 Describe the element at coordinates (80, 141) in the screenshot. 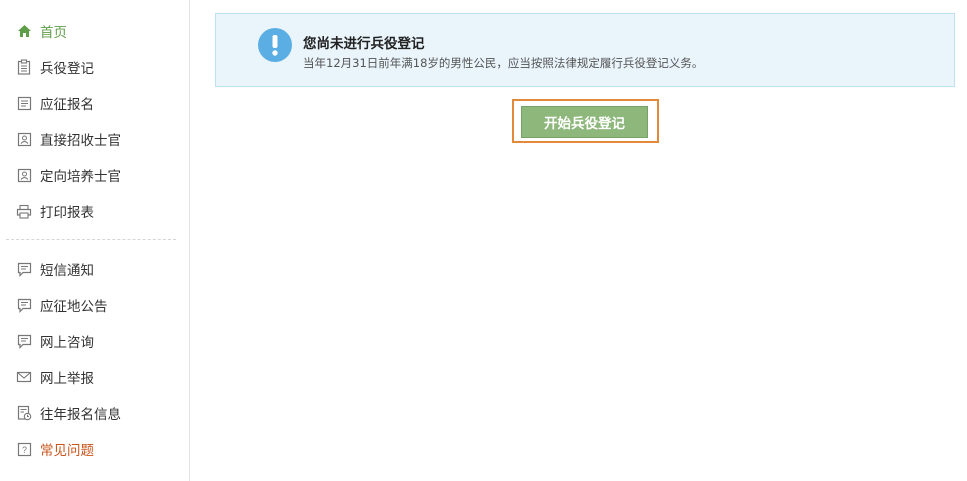

I see `sidebar-item-label: 直接招收士官` at that location.